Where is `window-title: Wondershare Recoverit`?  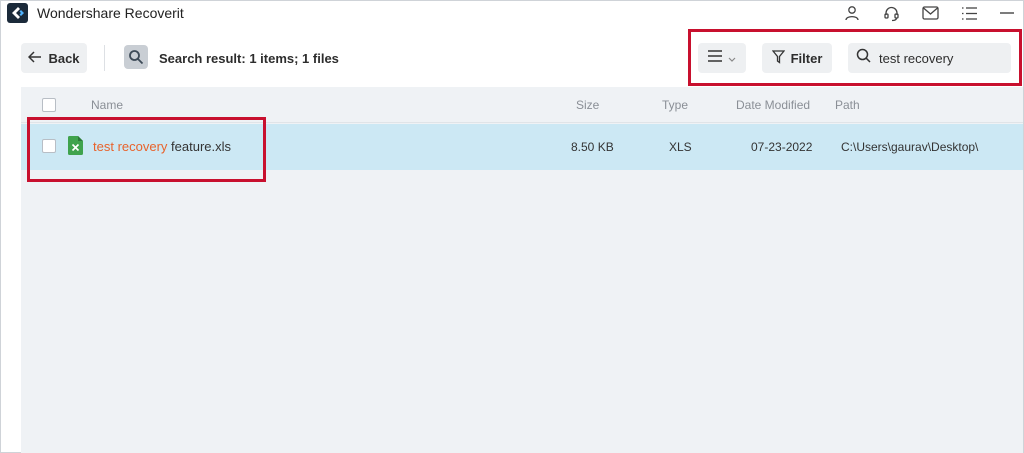 window-title: Wondershare Recoverit is located at coordinates (110, 13).